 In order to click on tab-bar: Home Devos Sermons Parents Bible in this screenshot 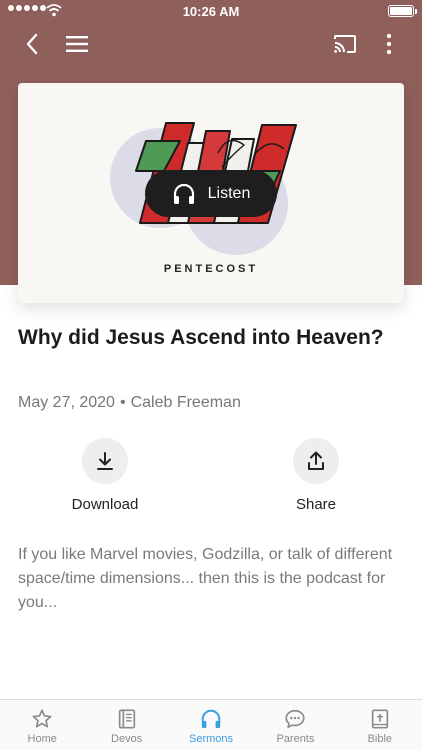, I will do `click(211, 724)`.